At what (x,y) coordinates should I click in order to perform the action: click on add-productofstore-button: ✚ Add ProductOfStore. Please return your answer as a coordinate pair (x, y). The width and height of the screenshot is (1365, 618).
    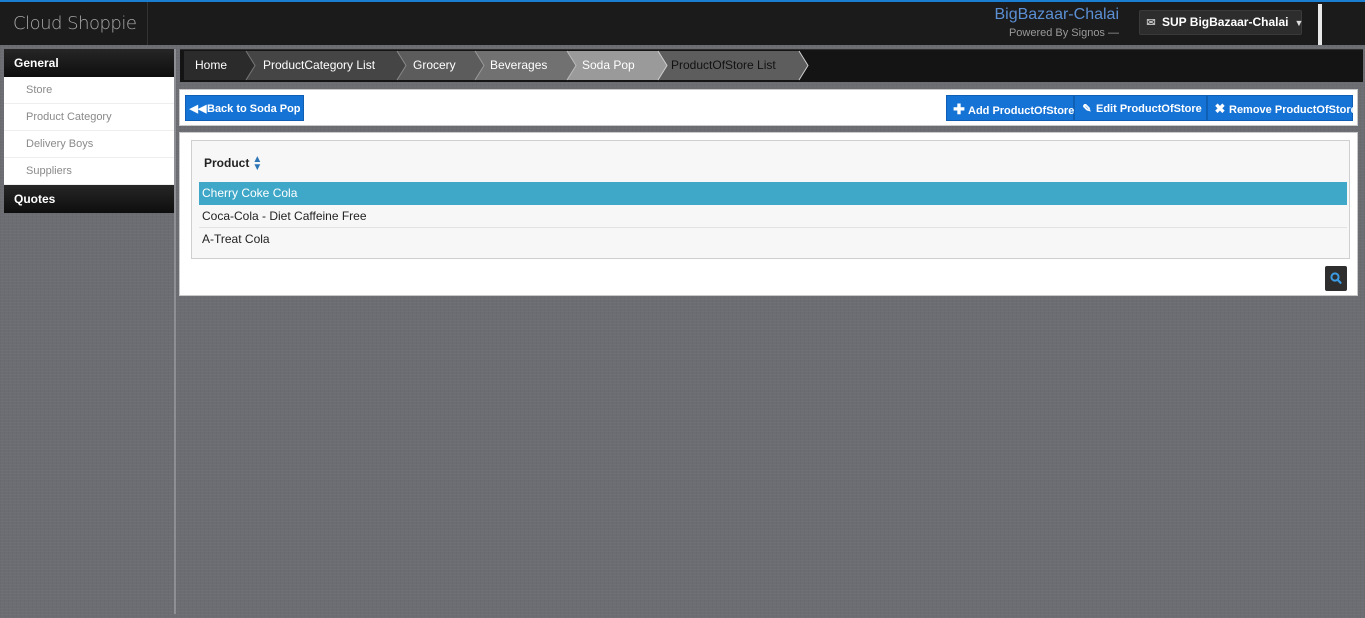
    Looking at the image, I should click on (1010, 108).